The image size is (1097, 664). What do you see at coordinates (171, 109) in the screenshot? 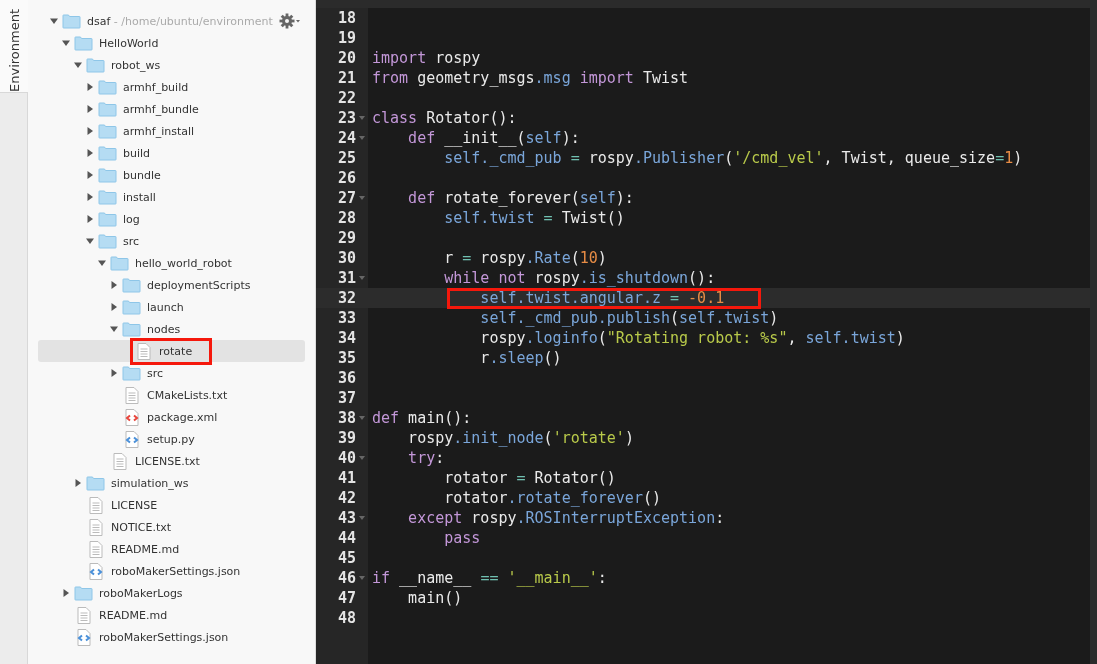
I see `tree-item: armhf_bundle` at bounding box center [171, 109].